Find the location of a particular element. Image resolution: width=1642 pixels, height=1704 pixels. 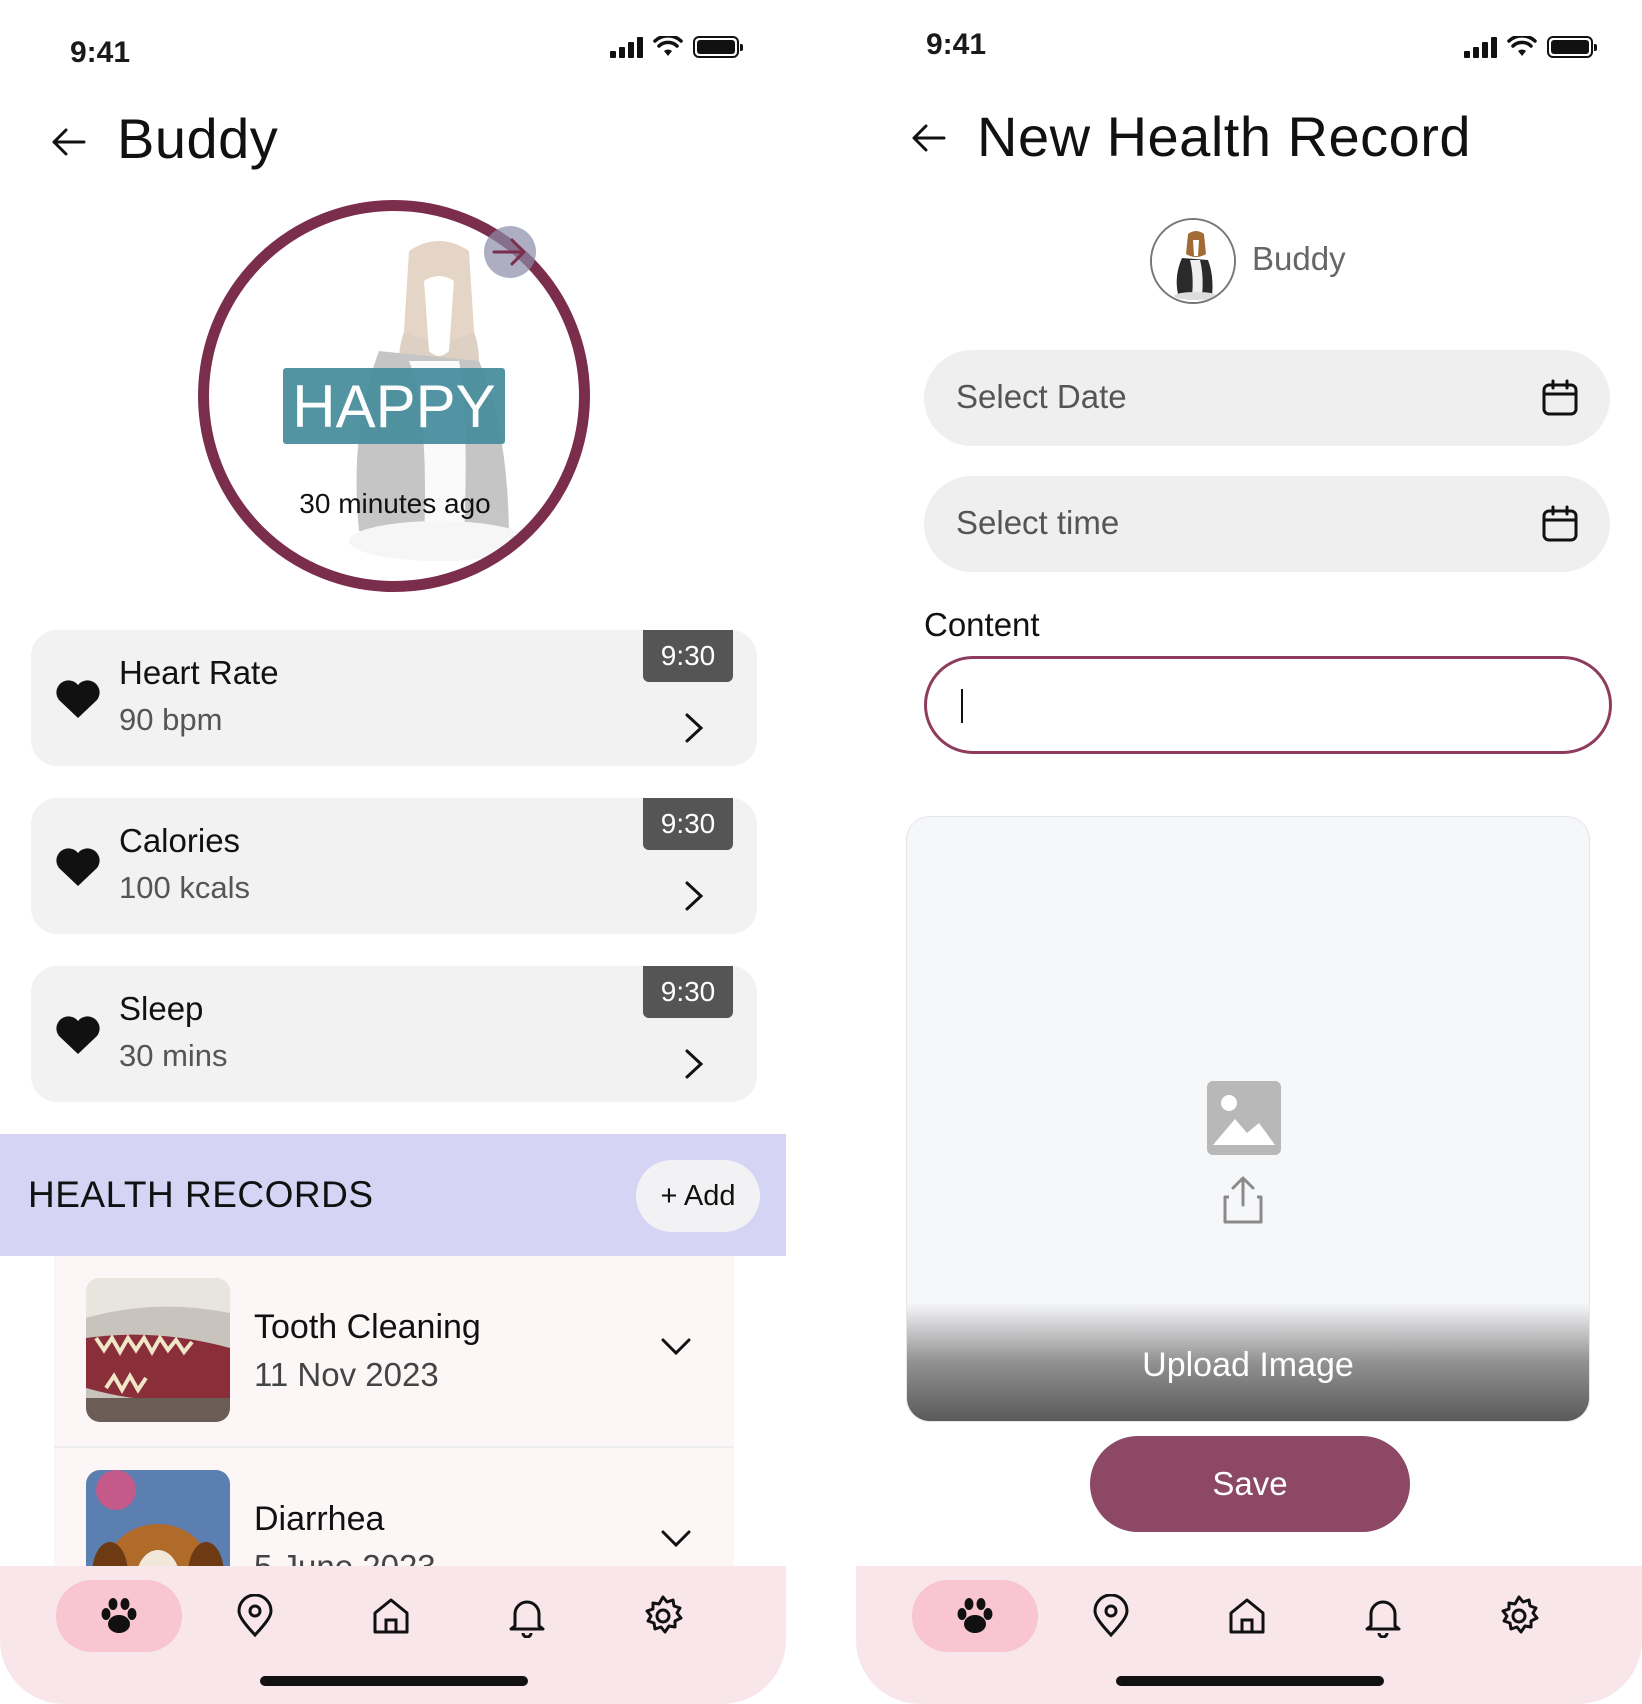

time-field-placeholder: Select time is located at coordinates (1038, 522).